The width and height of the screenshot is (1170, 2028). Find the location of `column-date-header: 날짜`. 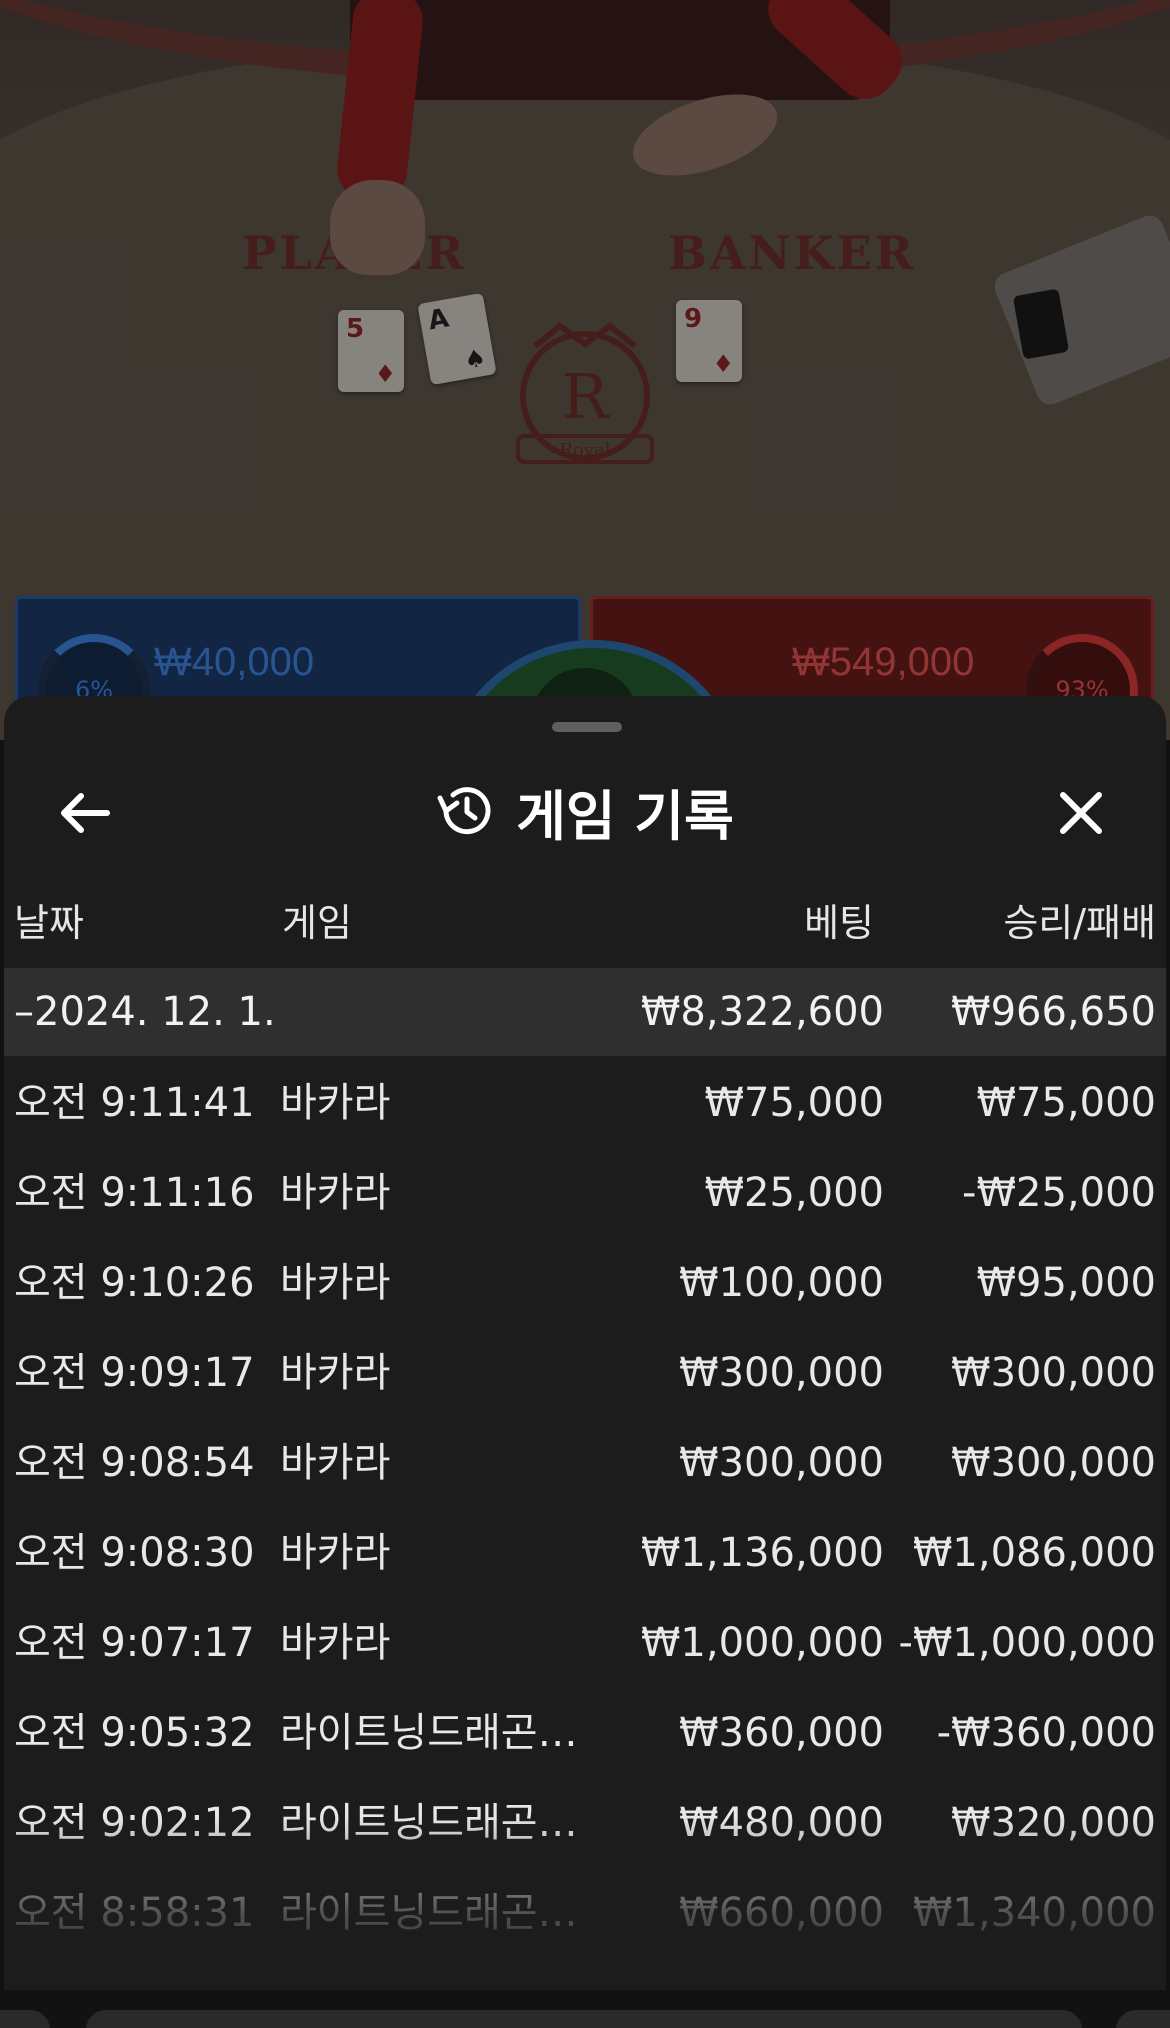

column-date-header: 날짜 is located at coordinates (49, 923).